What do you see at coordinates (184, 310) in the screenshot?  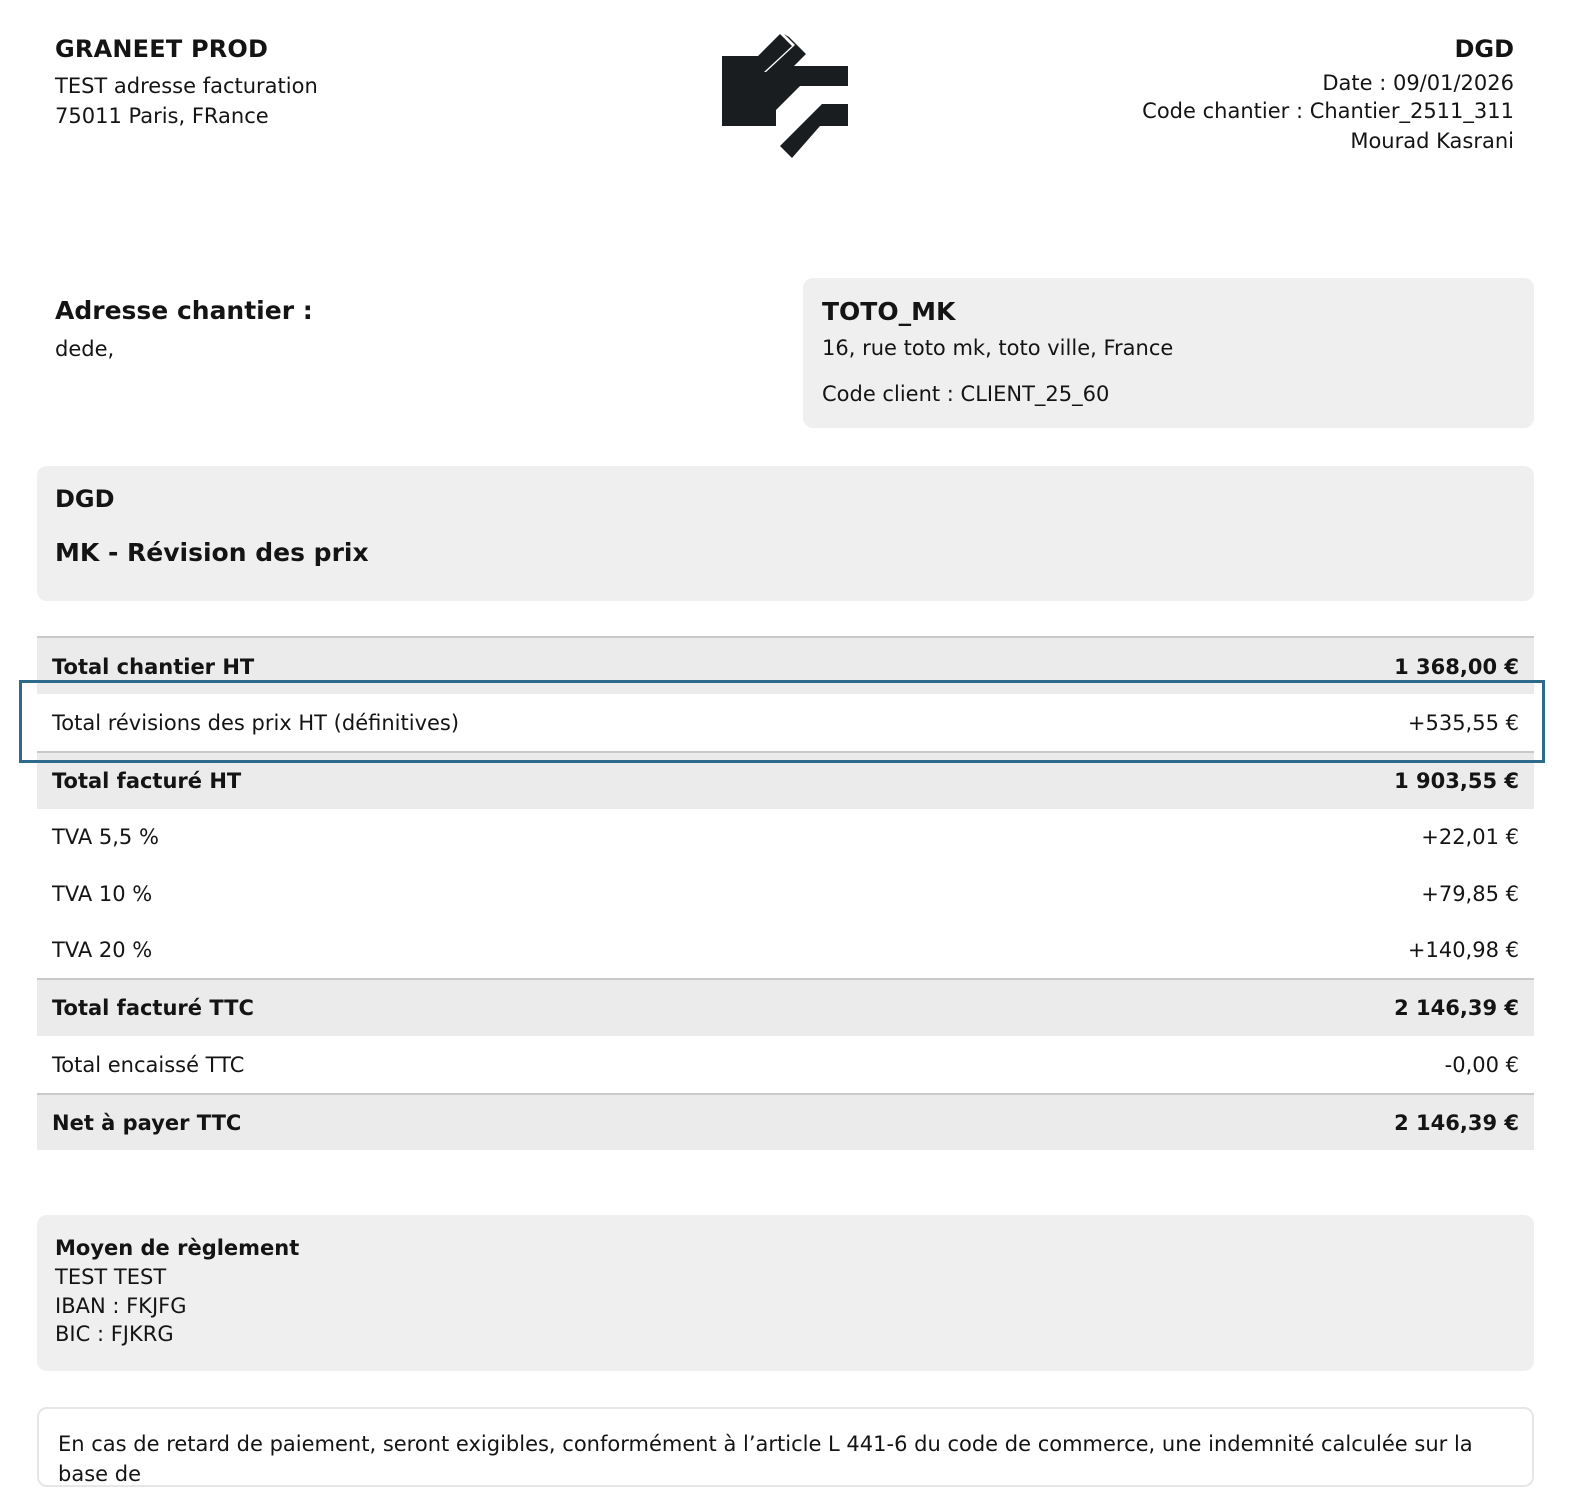 I see `site-address-title: Adresse chantier :` at bounding box center [184, 310].